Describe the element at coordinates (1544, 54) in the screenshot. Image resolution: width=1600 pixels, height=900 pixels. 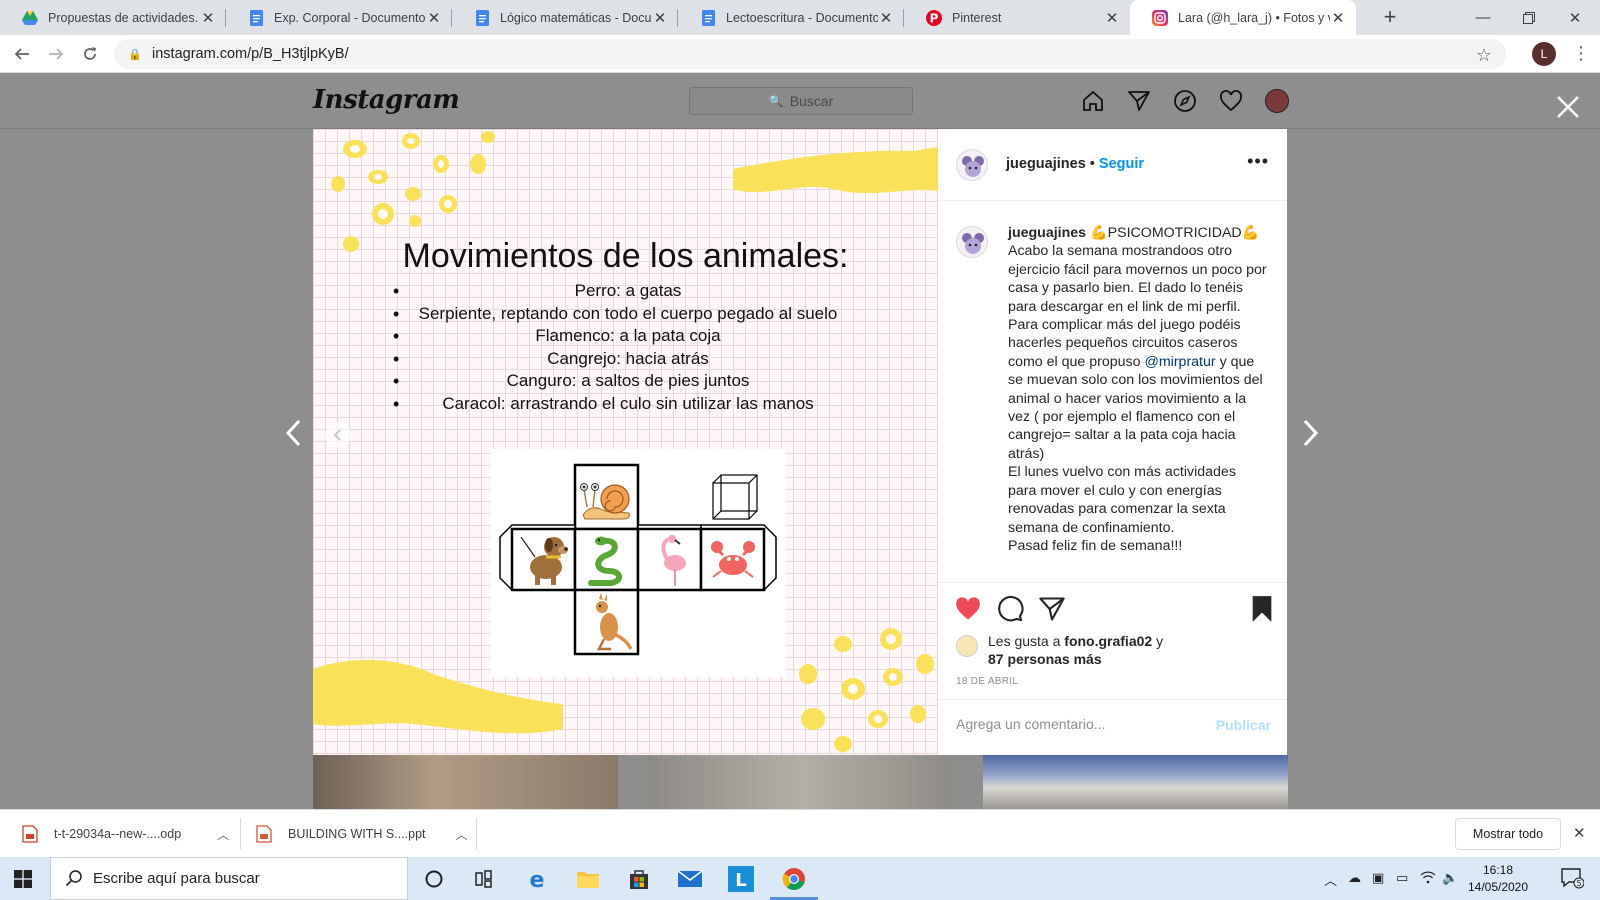
I see `profile-avatar: L` at that location.